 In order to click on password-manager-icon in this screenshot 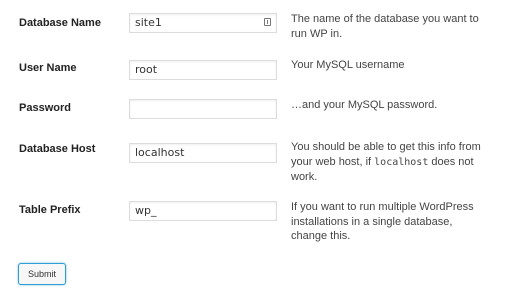, I will do `click(267, 22)`.